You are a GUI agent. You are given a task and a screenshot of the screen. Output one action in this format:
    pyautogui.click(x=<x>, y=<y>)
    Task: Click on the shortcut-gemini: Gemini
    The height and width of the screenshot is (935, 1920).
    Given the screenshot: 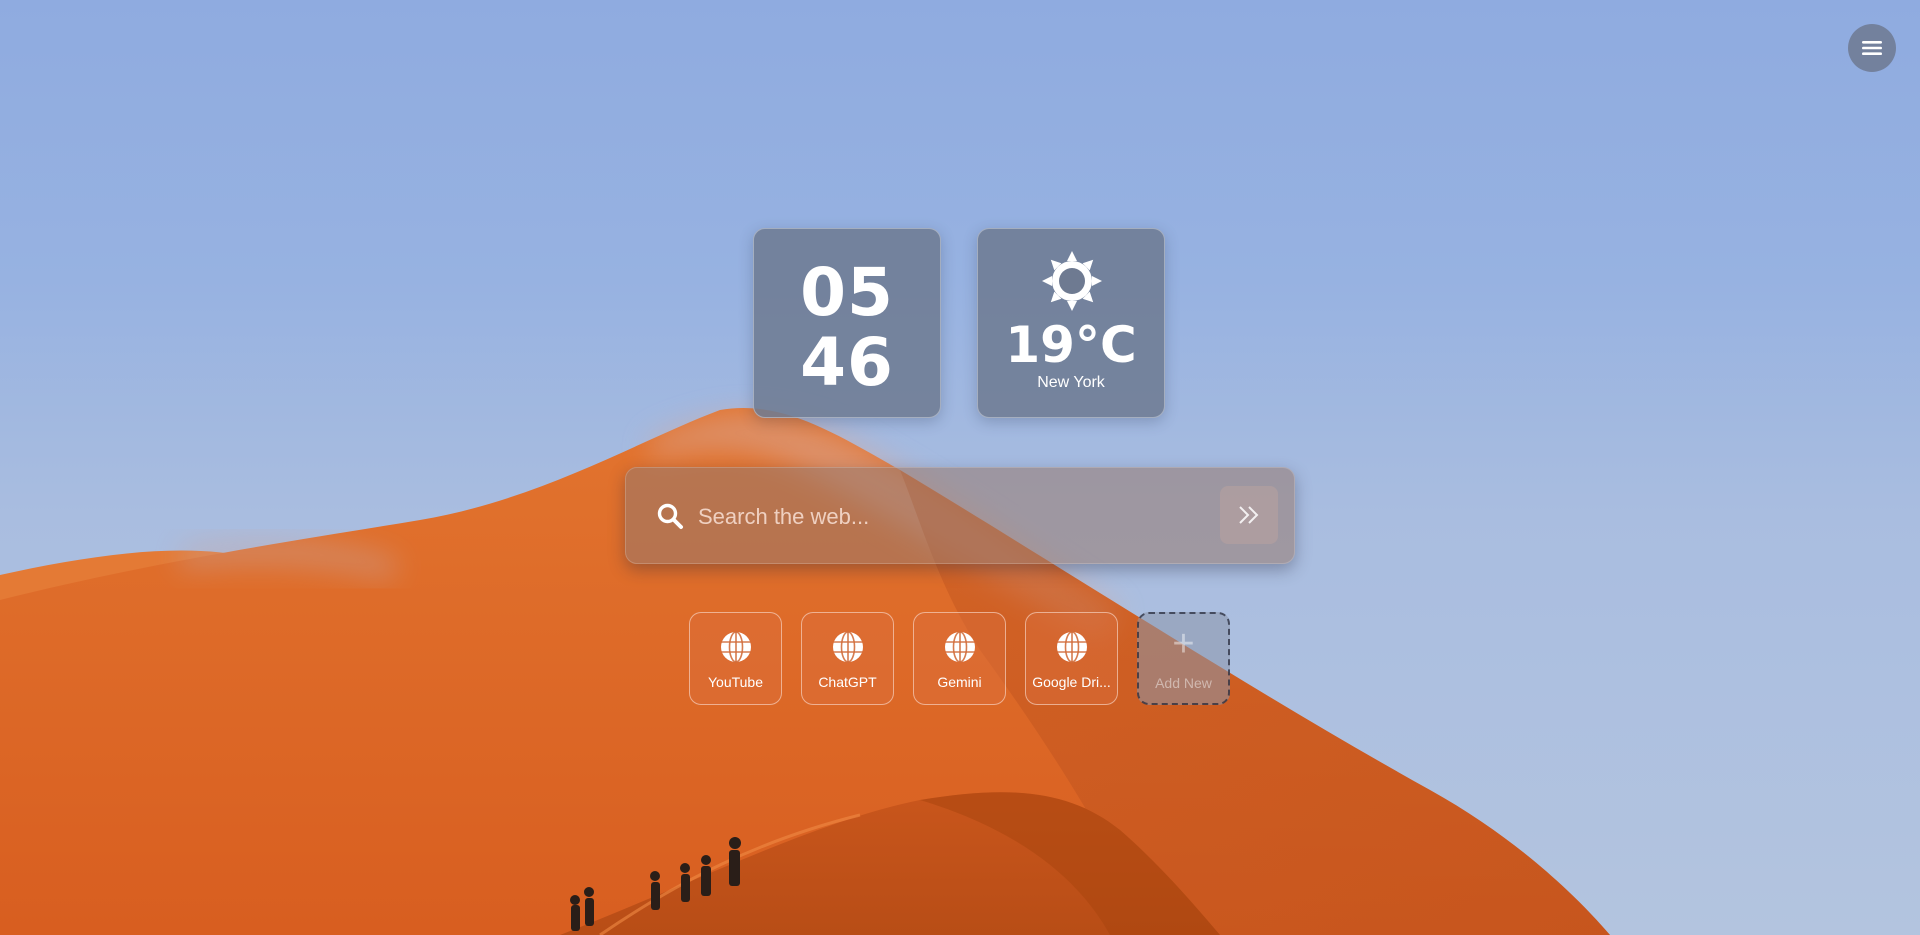 What is the action you would take?
    pyautogui.click(x=959, y=658)
    